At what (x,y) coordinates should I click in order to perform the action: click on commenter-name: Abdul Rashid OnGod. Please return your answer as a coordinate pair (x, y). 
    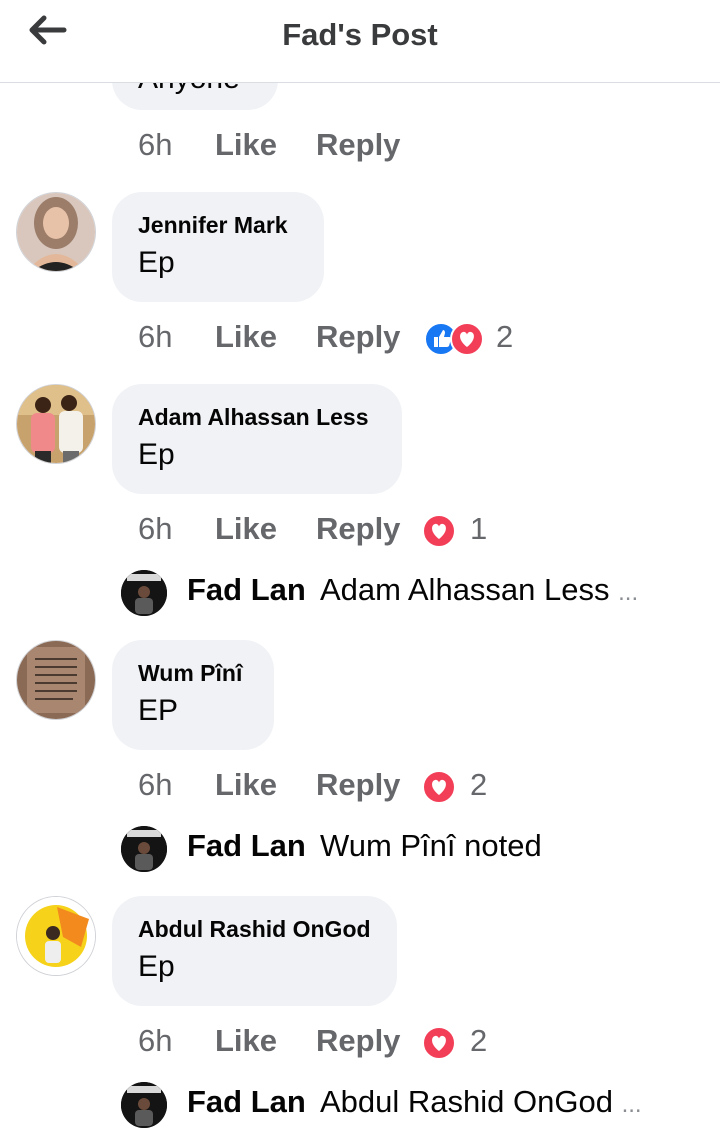
    Looking at the image, I should click on (254, 929).